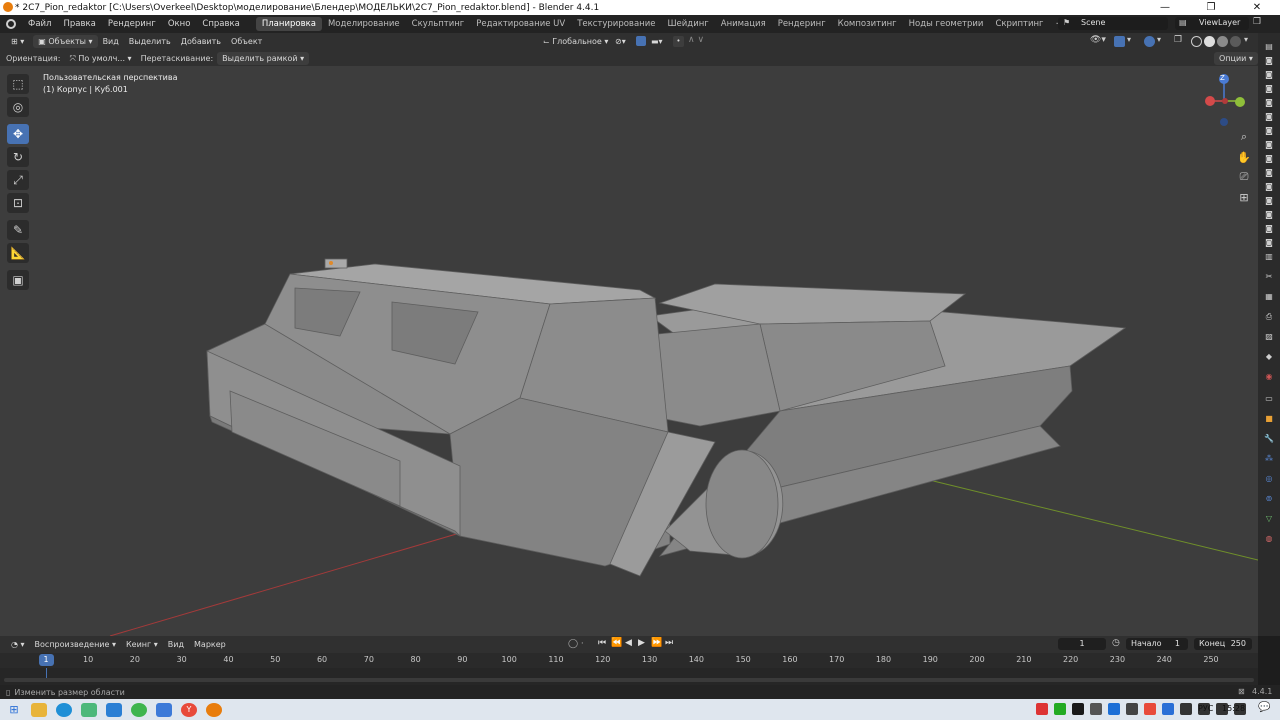 This screenshot has width=1280, height=720. Describe the element at coordinates (176, 644) in the screenshot. I see `timeline-view-menu: Вид` at that location.